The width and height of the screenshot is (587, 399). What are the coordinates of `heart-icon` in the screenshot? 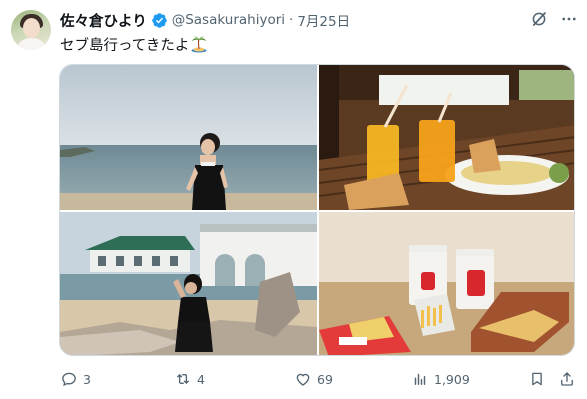 It's located at (303, 379).